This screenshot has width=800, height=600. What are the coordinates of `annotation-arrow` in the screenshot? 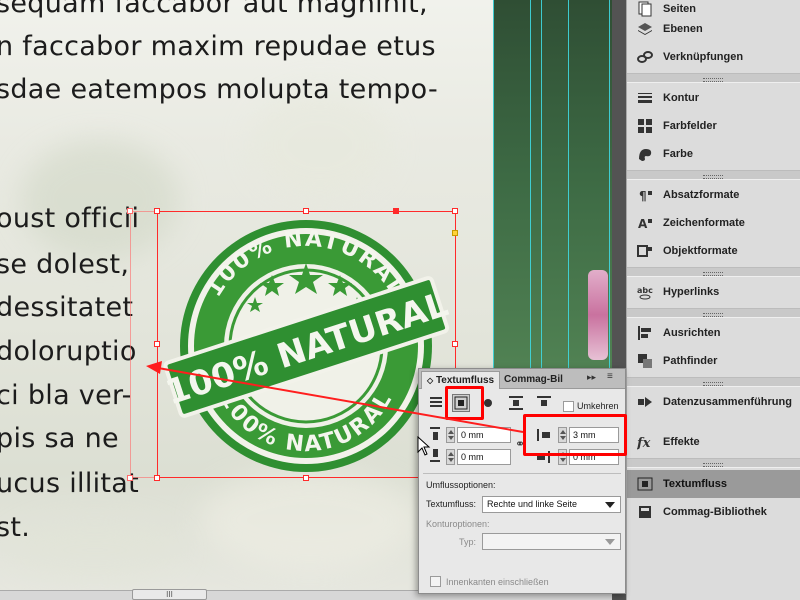 It's located at (335, 397).